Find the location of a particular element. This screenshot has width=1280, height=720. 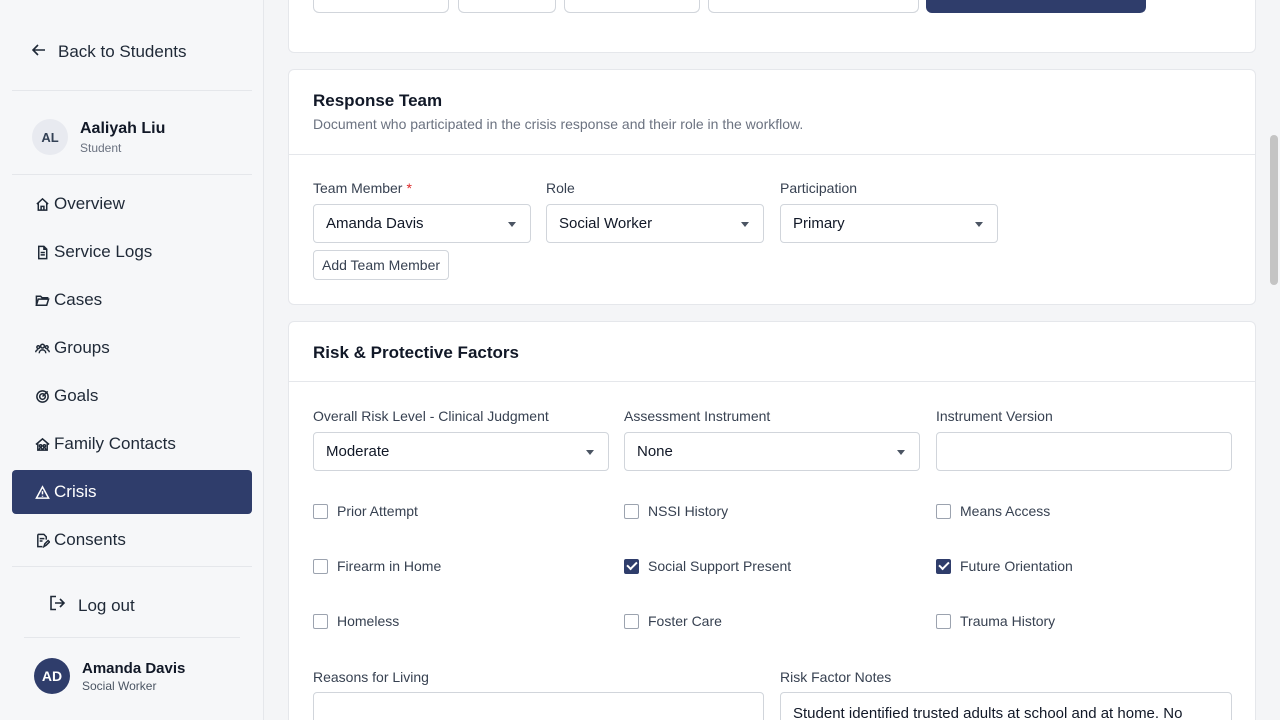

role-value: Social Worker is located at coordinates (606, 223).